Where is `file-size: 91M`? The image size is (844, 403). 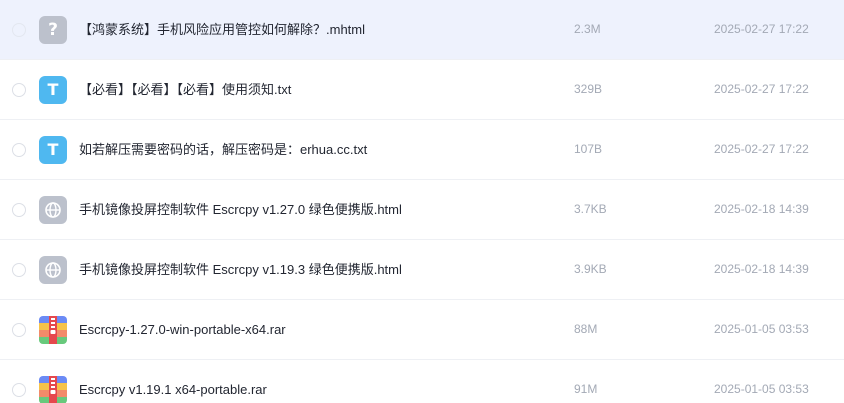
file-size: 91M is located at coordinates (586, 389).